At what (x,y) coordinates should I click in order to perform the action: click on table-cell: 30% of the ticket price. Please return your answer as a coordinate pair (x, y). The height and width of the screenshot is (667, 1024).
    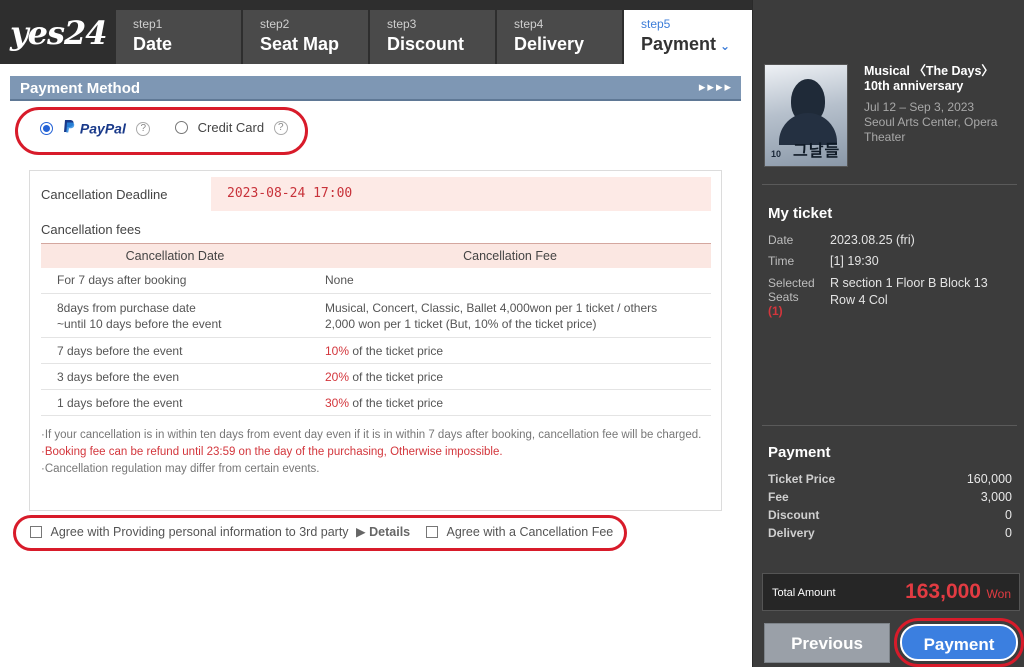
    Looking at the image, I should click on (510, 402).